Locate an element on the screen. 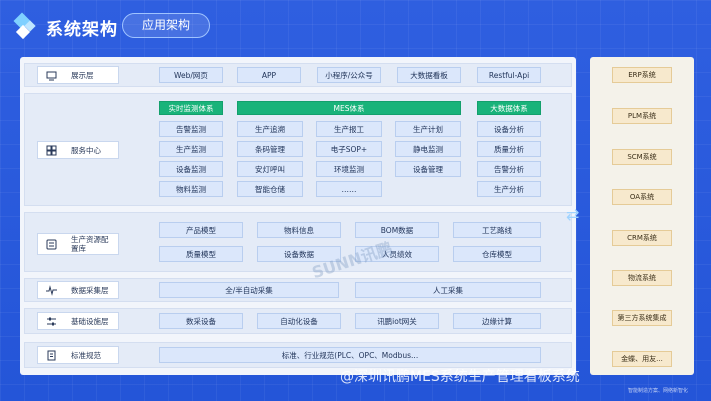 The width and height of the screenshot is (711, 401). service-item: 生产报工 is located at coordinates (349, 129).